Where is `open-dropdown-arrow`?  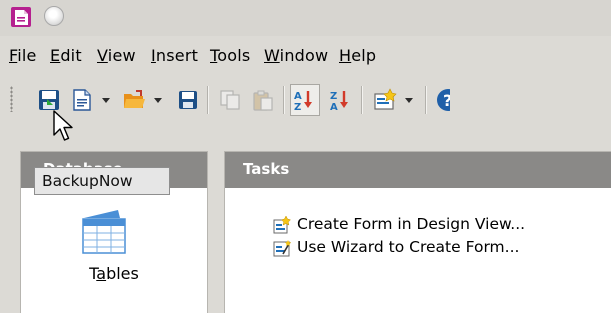 open-dropdown-arrow is located at coordinates (158, 100).